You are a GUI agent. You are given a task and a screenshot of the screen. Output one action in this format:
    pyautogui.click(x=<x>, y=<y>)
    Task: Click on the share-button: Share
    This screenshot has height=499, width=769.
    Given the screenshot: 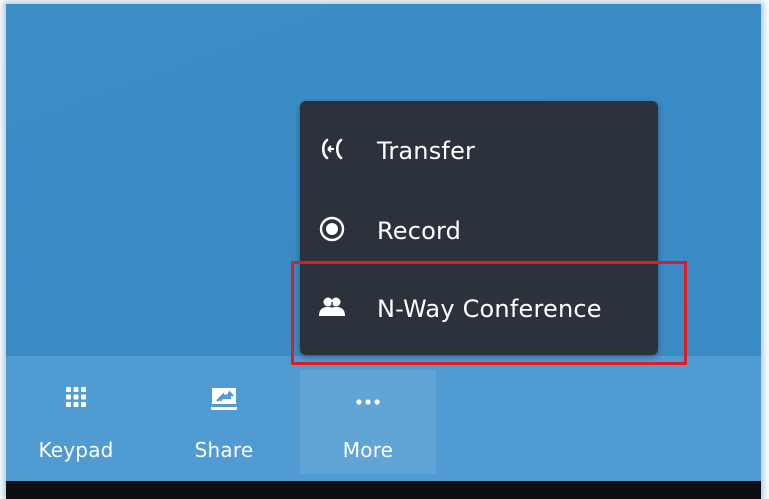 What is the action you would take?
    pyautogui.click(x=224, y=422)
    